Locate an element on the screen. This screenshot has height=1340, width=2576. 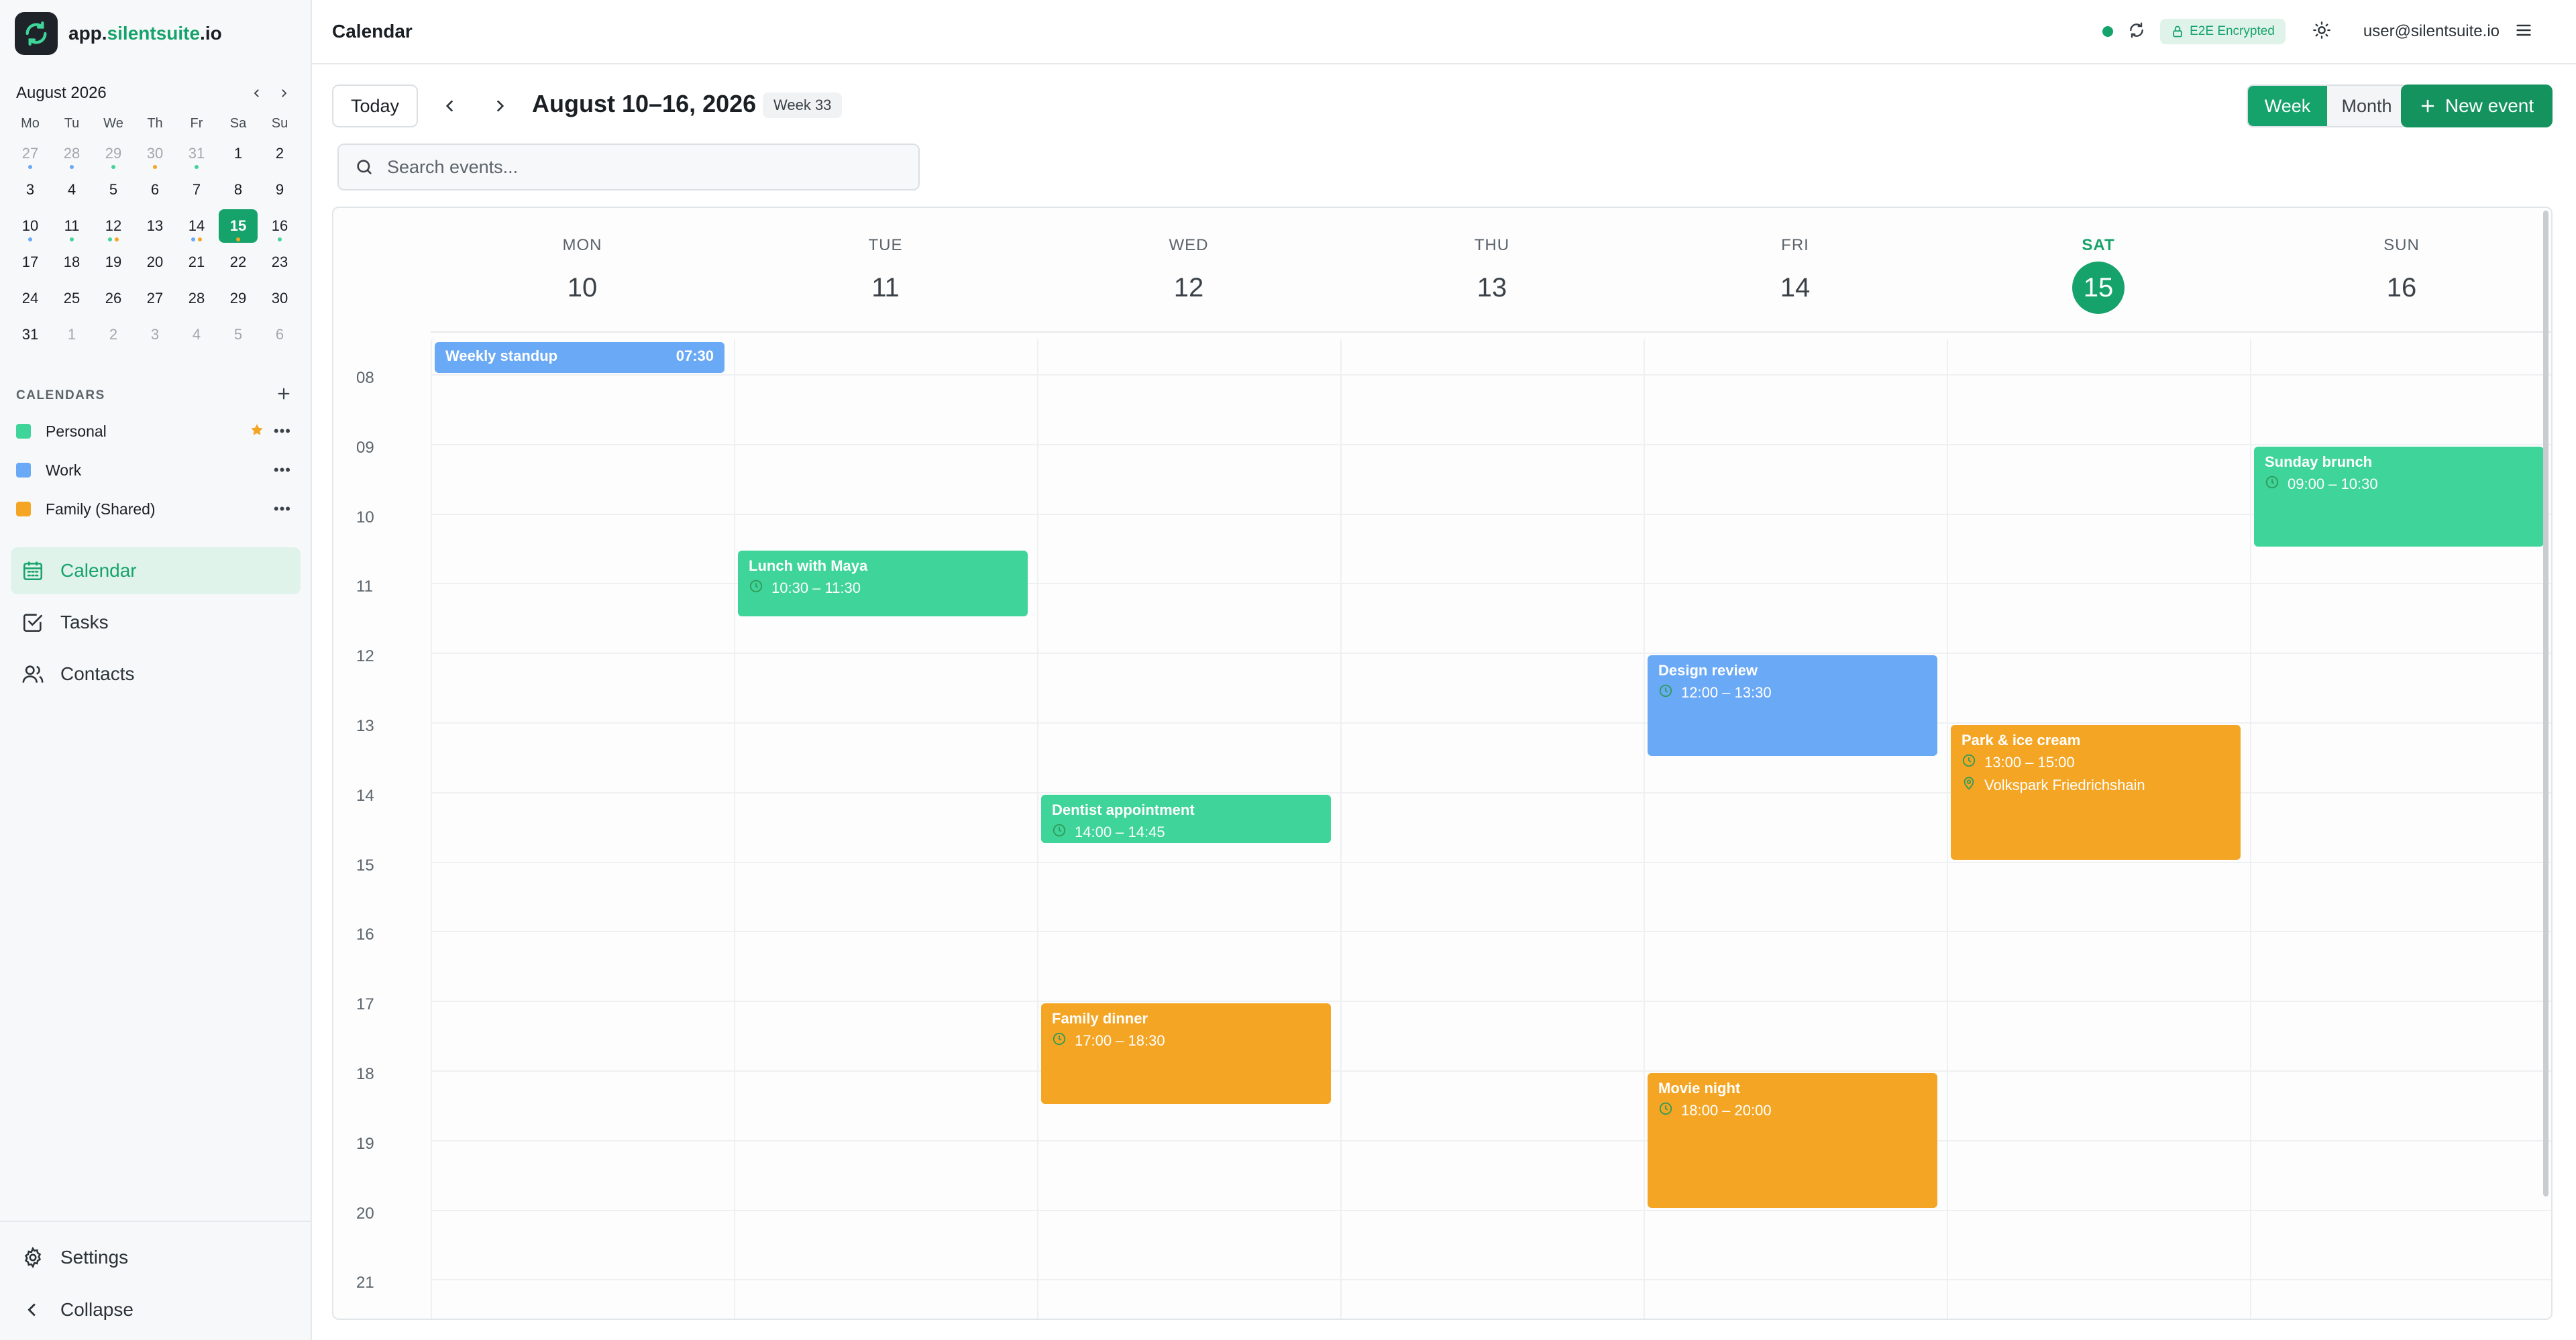
mini-day: 16 is located at coordinates (279, 226).